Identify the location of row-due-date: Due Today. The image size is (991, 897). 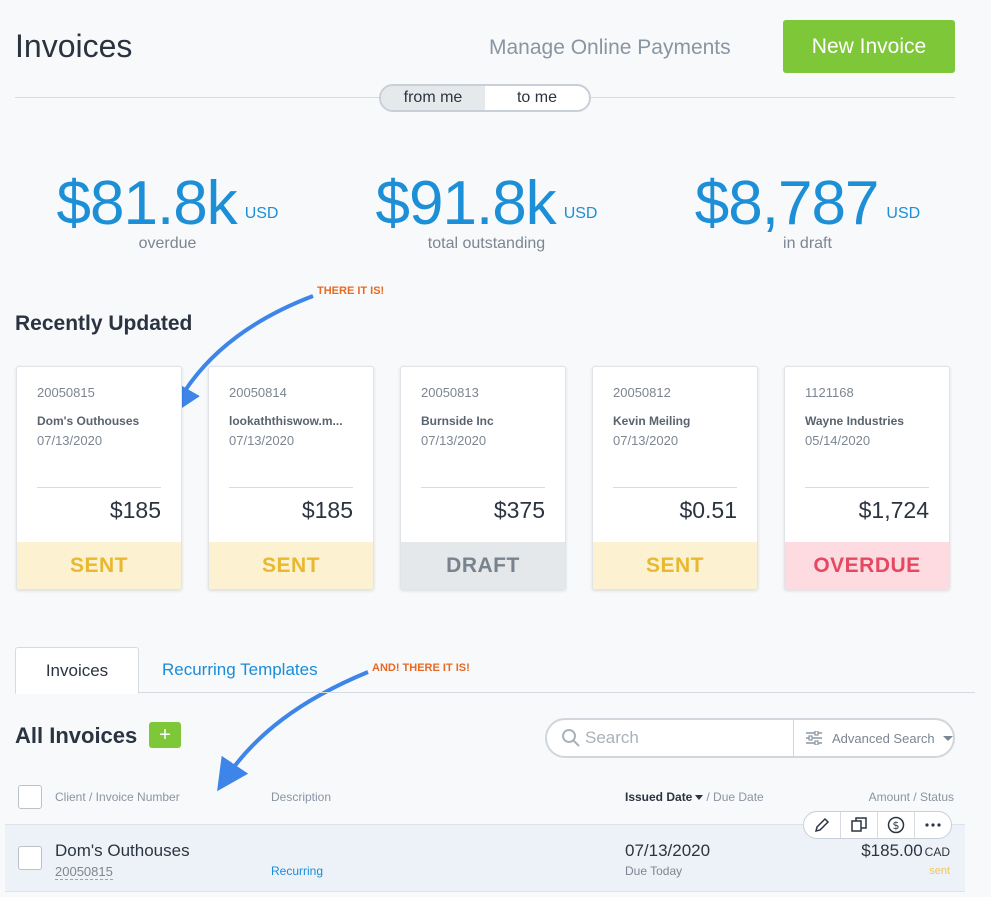
(654, 871).